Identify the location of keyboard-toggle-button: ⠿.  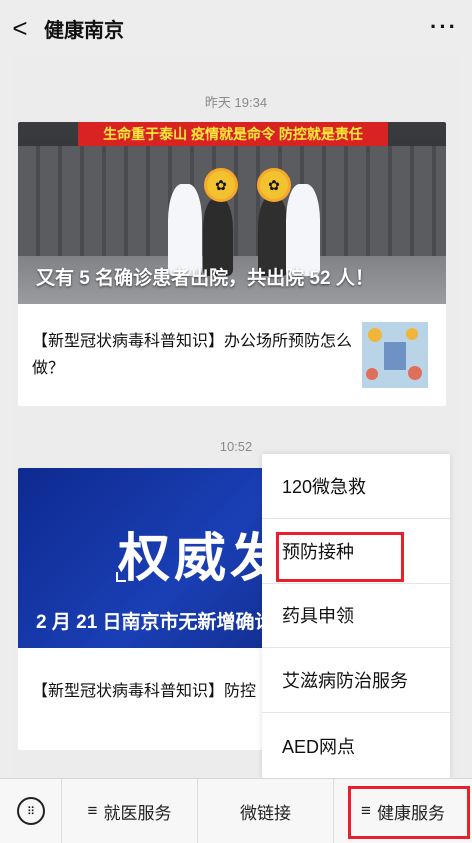
(31, 810).